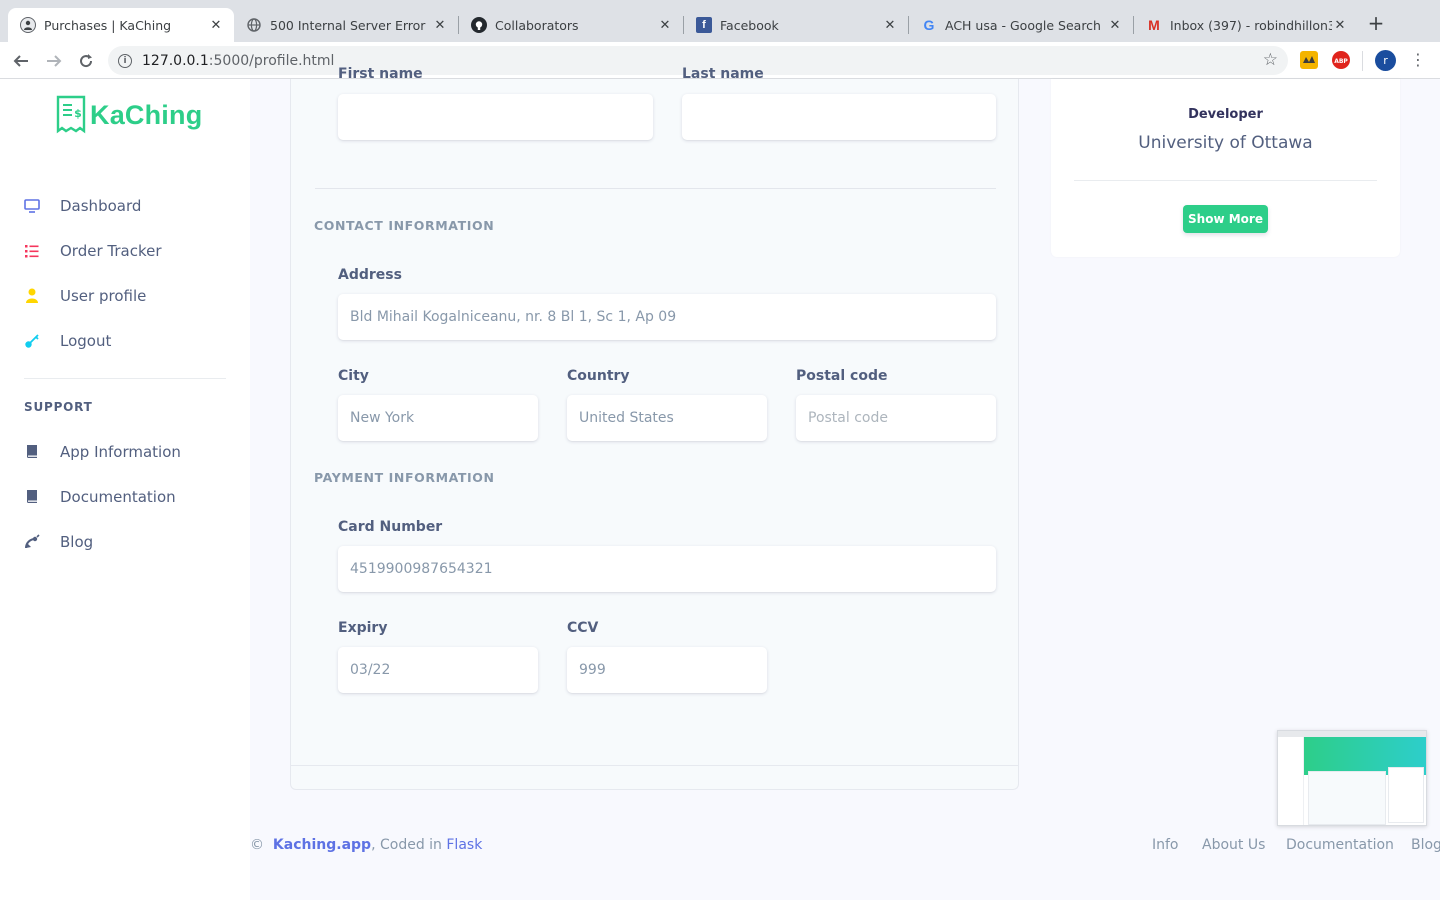 The height and width of the screenshot is (900, 1440). What do you see at coordinates (1270, 60) in the screenshot?
I see `bookmark-star-icon: ☆` at bounding box center [1270, 60].